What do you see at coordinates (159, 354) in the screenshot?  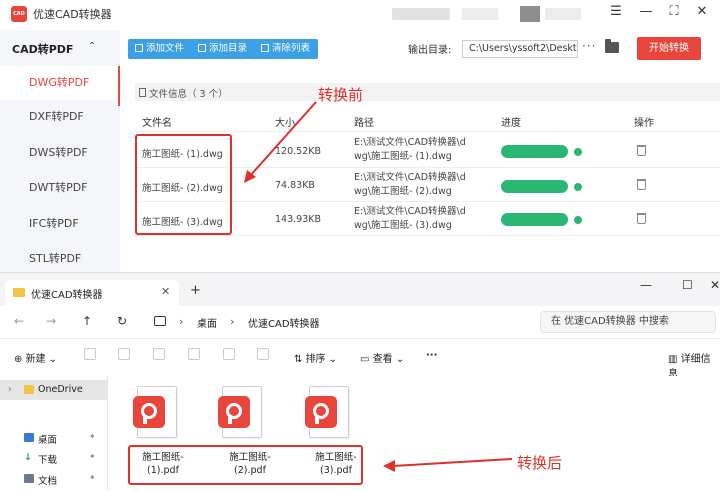 I see `paste-icon` at bounding box center [159, 354].